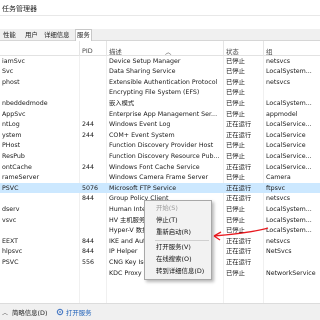 The image size is (320, 320). I want to click on menu-item-stop: 停止(T), so click(167, 220).